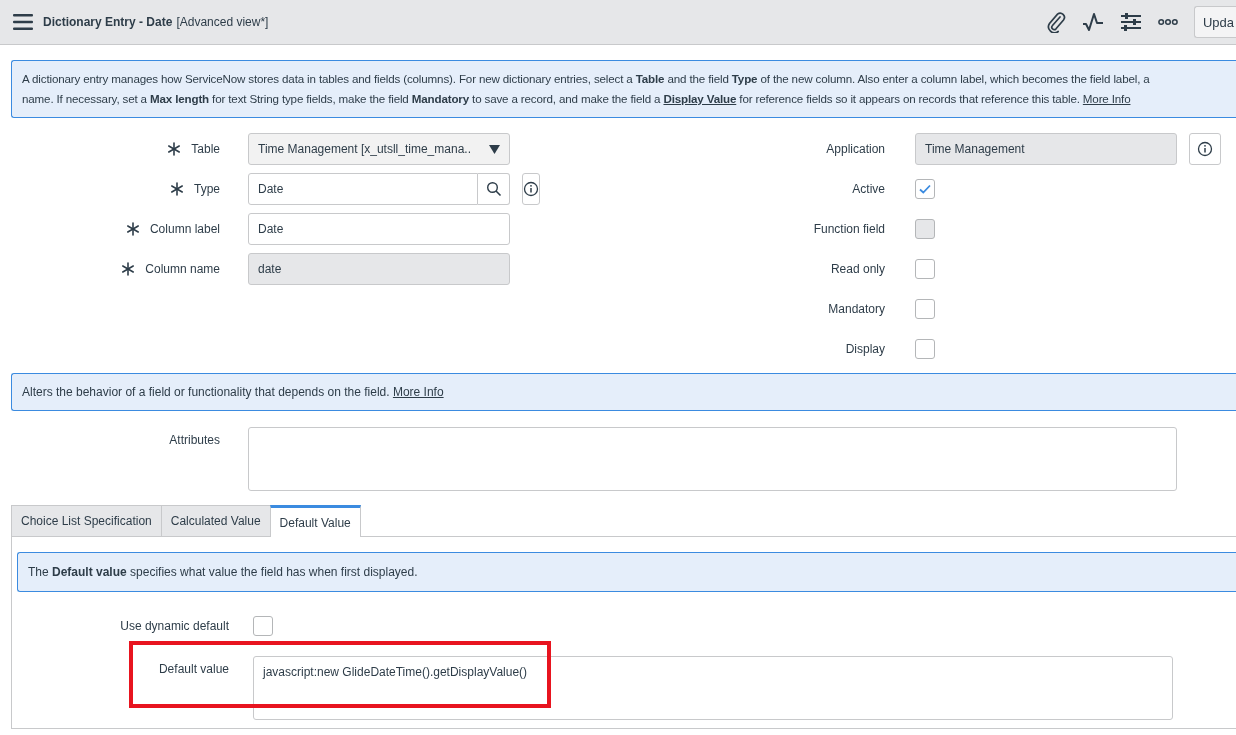 Image resolution: width=1236 pixels, height=735 pixels. I want to click on select-value: Time Management [x_utsll_time_mana.., so click(364, 149).